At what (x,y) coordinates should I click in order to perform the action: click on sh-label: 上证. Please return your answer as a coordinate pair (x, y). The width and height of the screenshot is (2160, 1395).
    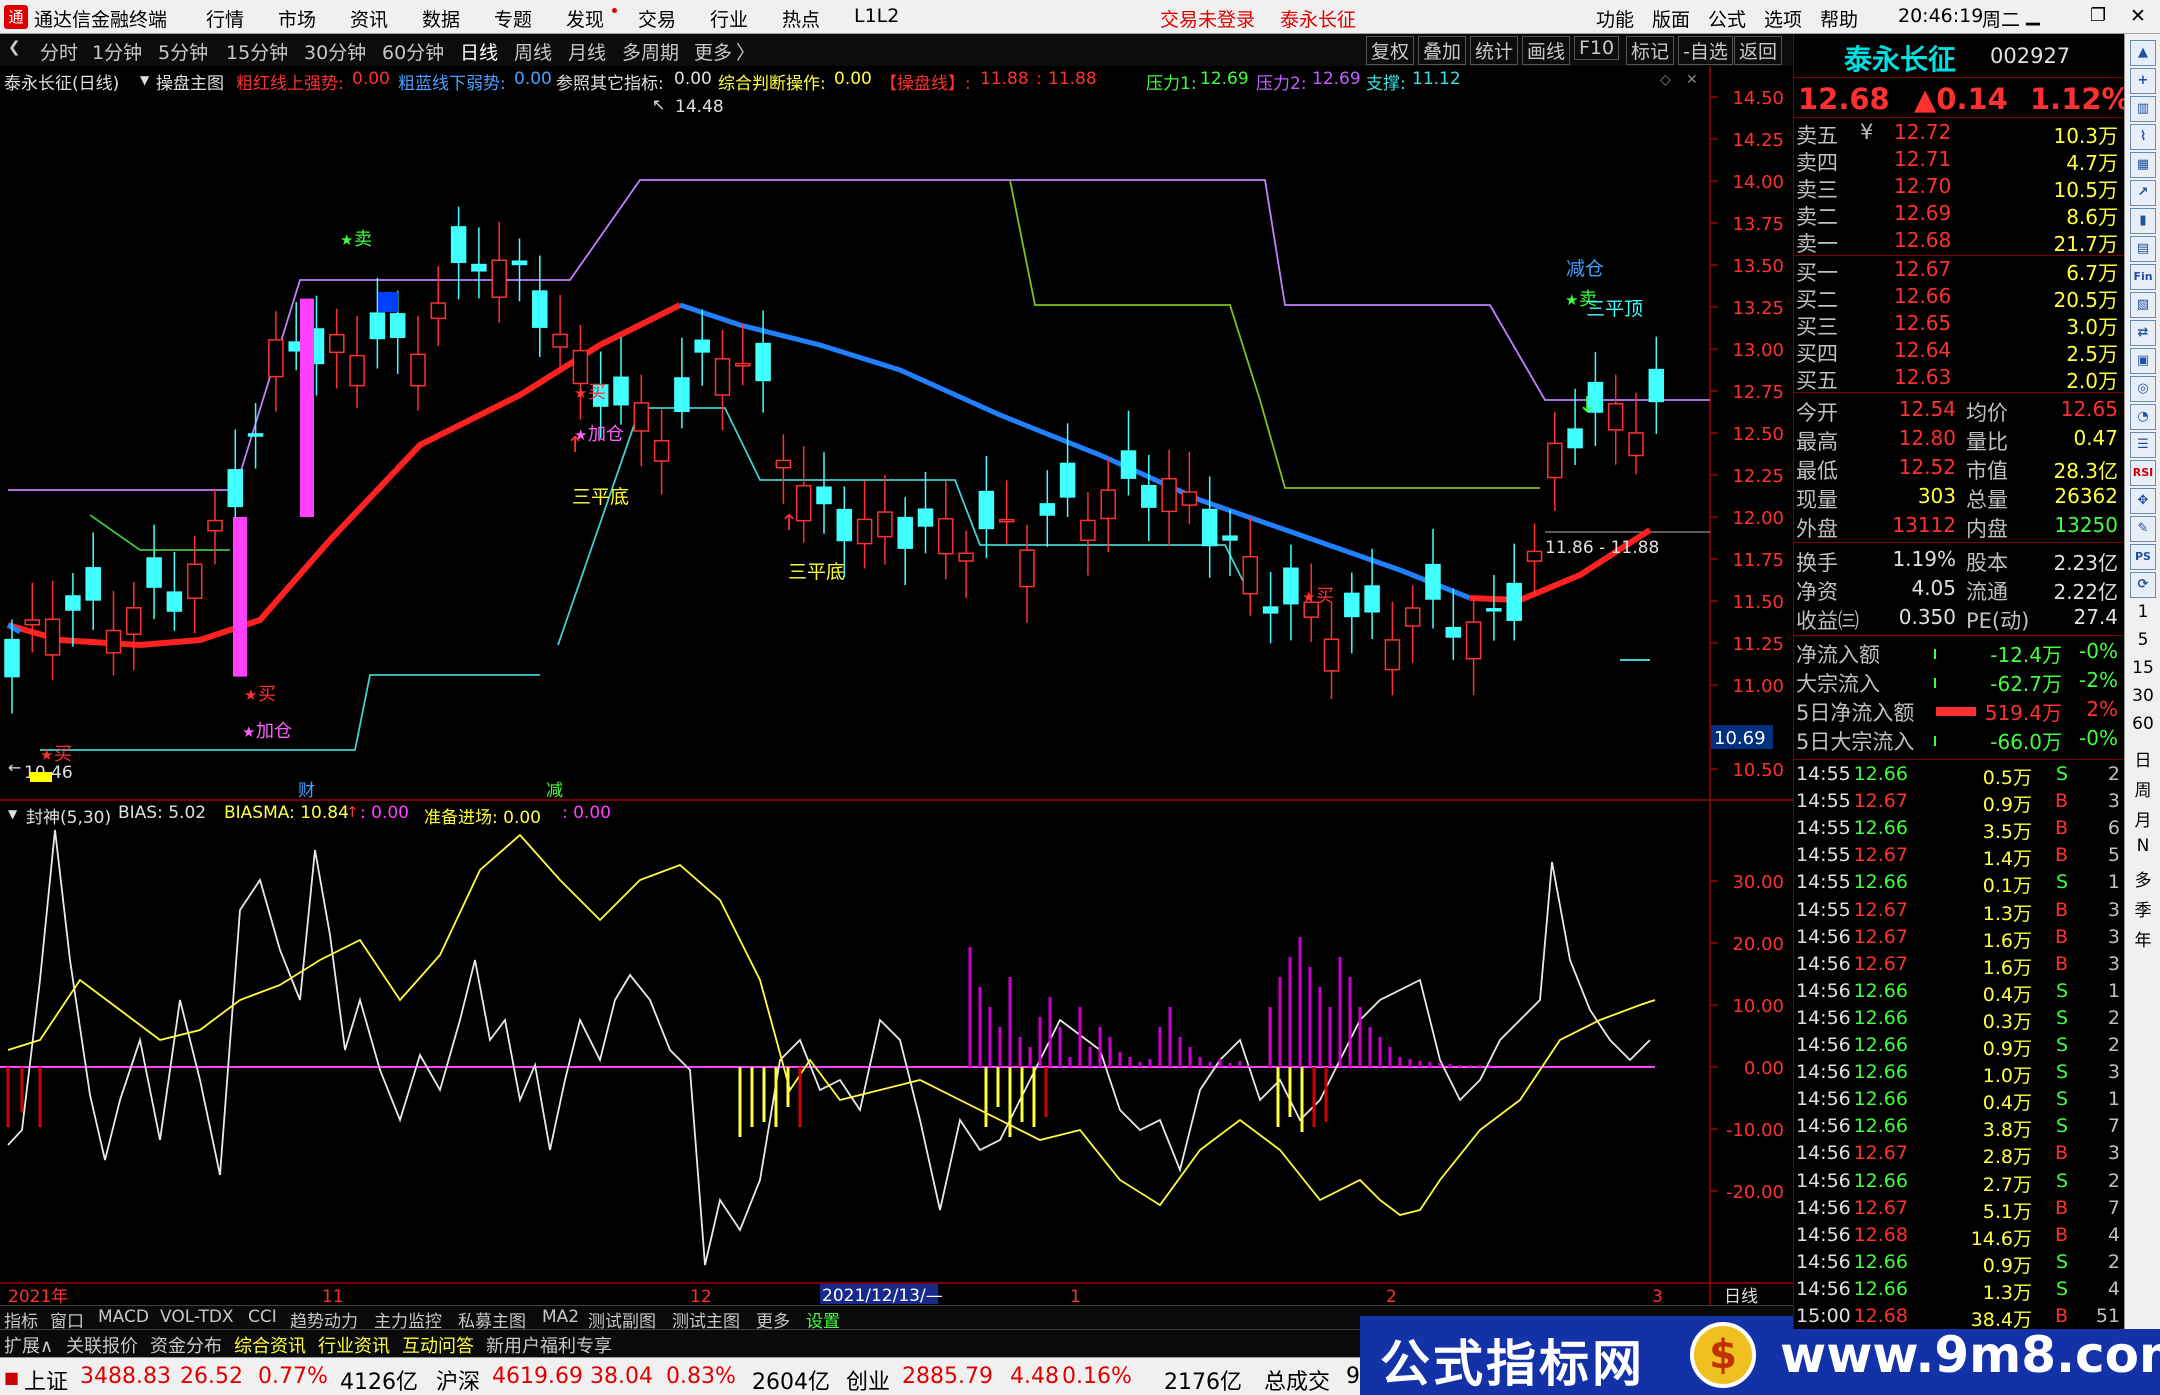
    Looking at the image, I should click on (46, 1379).